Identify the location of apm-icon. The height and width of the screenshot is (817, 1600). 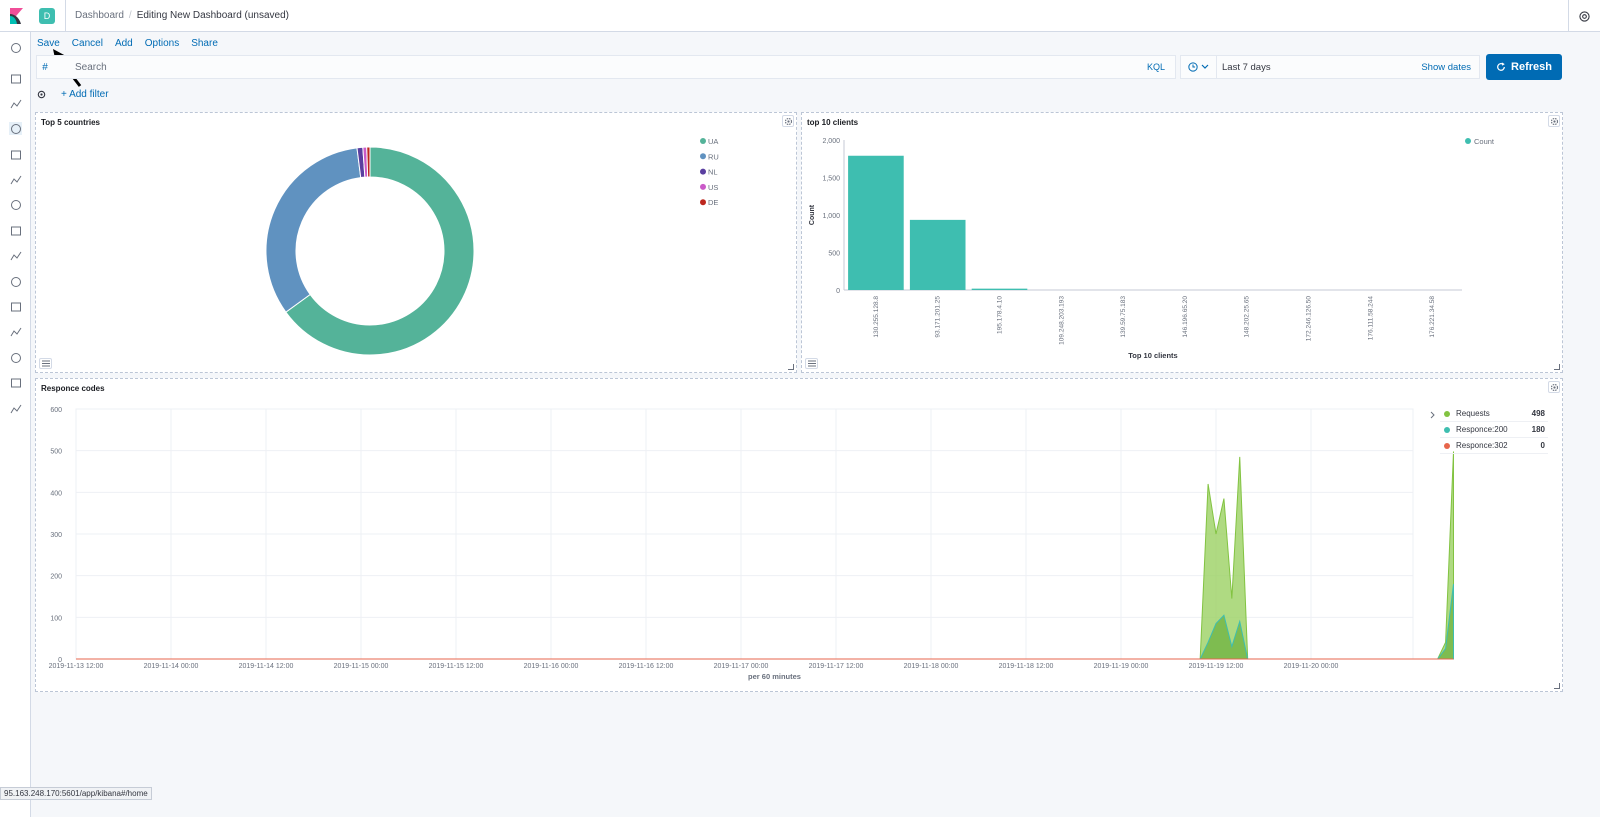
(15, 281).